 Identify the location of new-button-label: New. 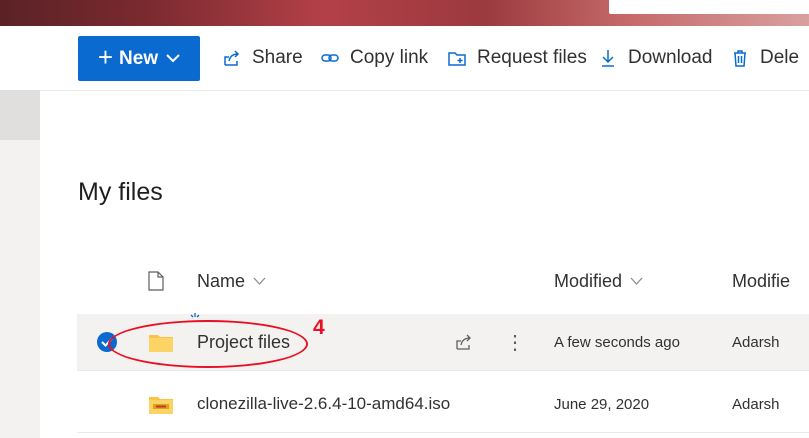
(139, 58).